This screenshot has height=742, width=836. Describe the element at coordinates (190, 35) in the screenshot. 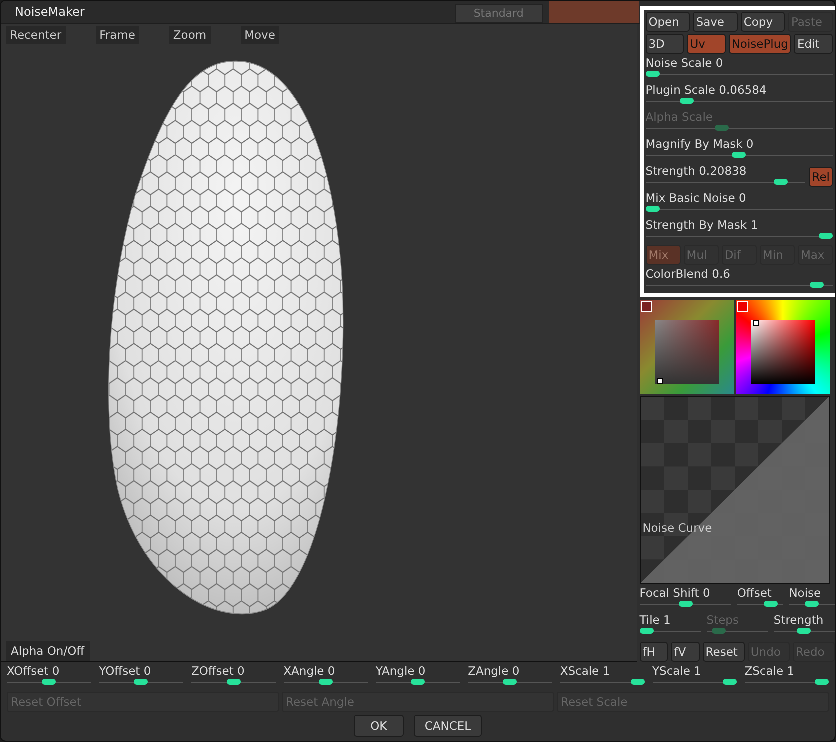

I see `toolbar-button: Zoom` at that location.